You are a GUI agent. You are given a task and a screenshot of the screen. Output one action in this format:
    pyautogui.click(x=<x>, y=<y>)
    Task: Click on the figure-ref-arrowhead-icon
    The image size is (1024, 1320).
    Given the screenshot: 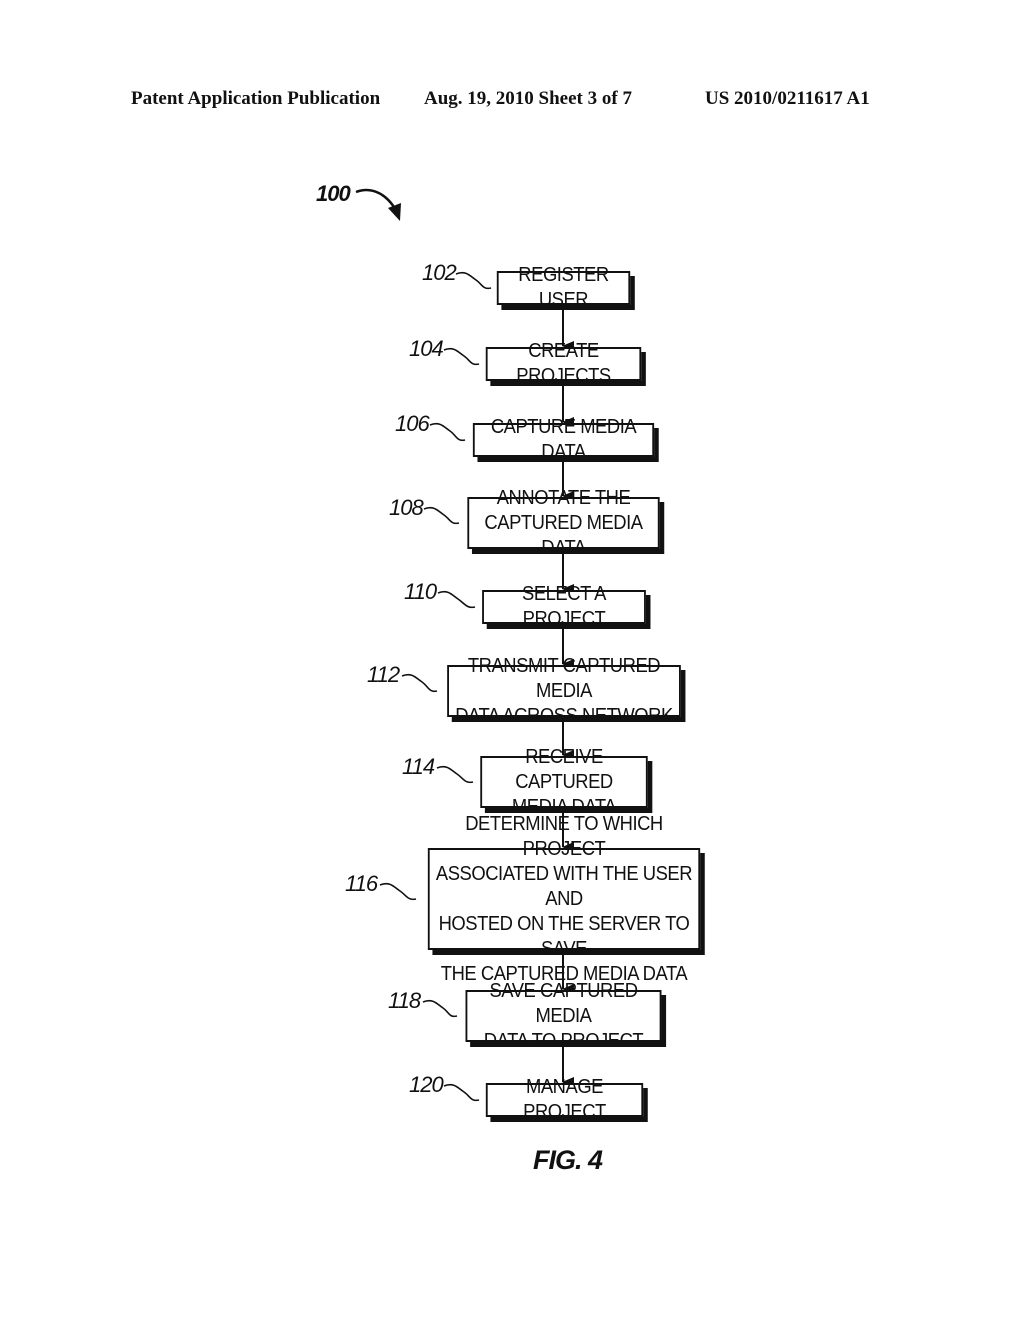 What is the action you would take?
    pyautogui.click(x=394, y=212)
    